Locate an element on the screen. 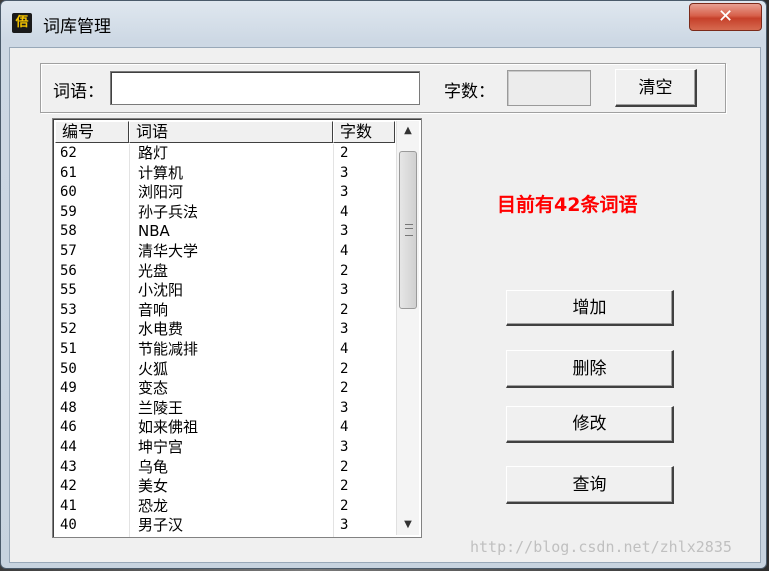  list-item-id: 58 is located at coordinates (68, 231).